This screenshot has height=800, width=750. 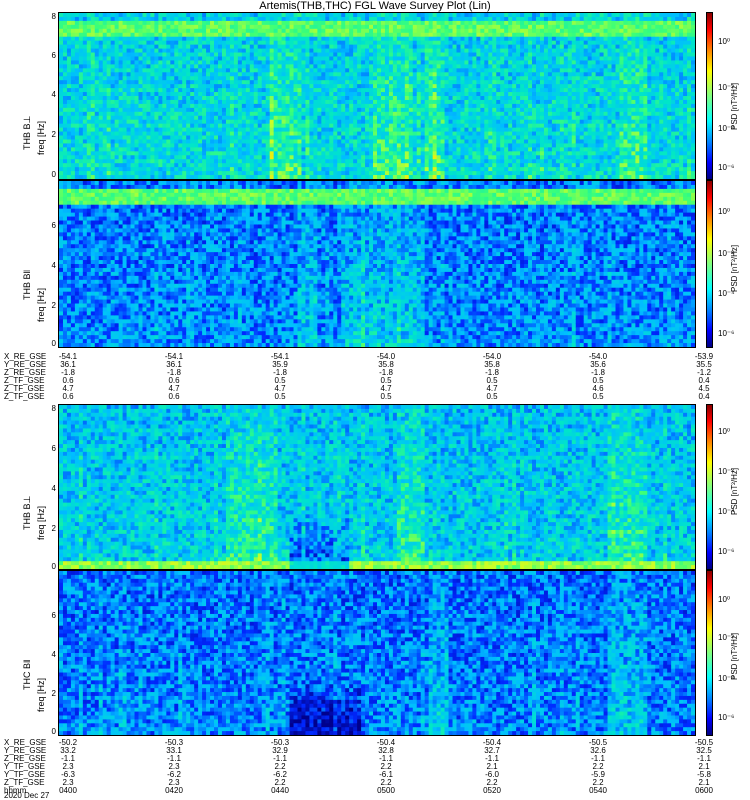 What do you see at coordinates (724, 432) in the screenshot?
I see `colorbar-3-tick: 10⁰` at bounding box center [724, 432].